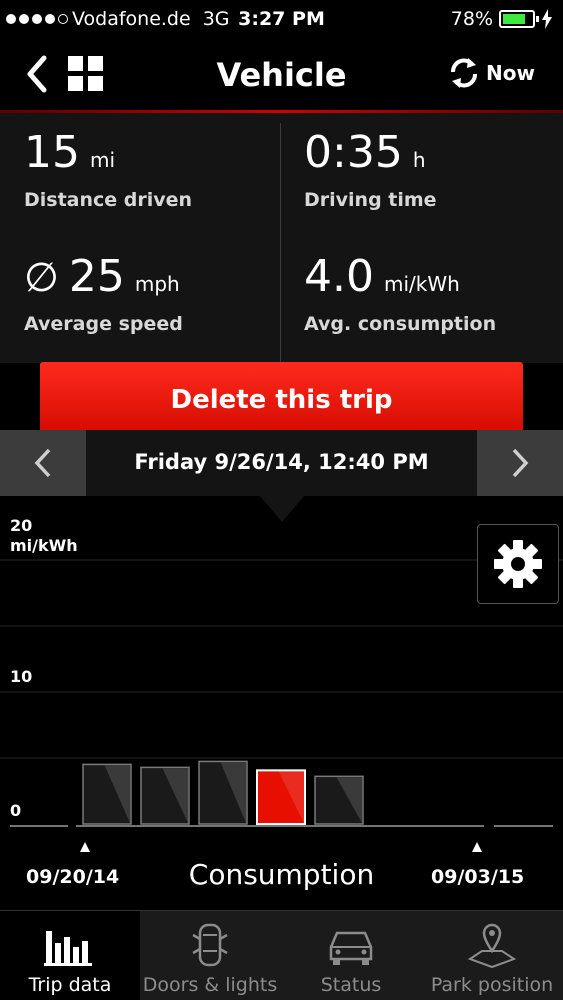  What do you see at coordinates (353, 152) in the screenshot?
I see `time-value: 0:35` at bounding box center [353, 152].